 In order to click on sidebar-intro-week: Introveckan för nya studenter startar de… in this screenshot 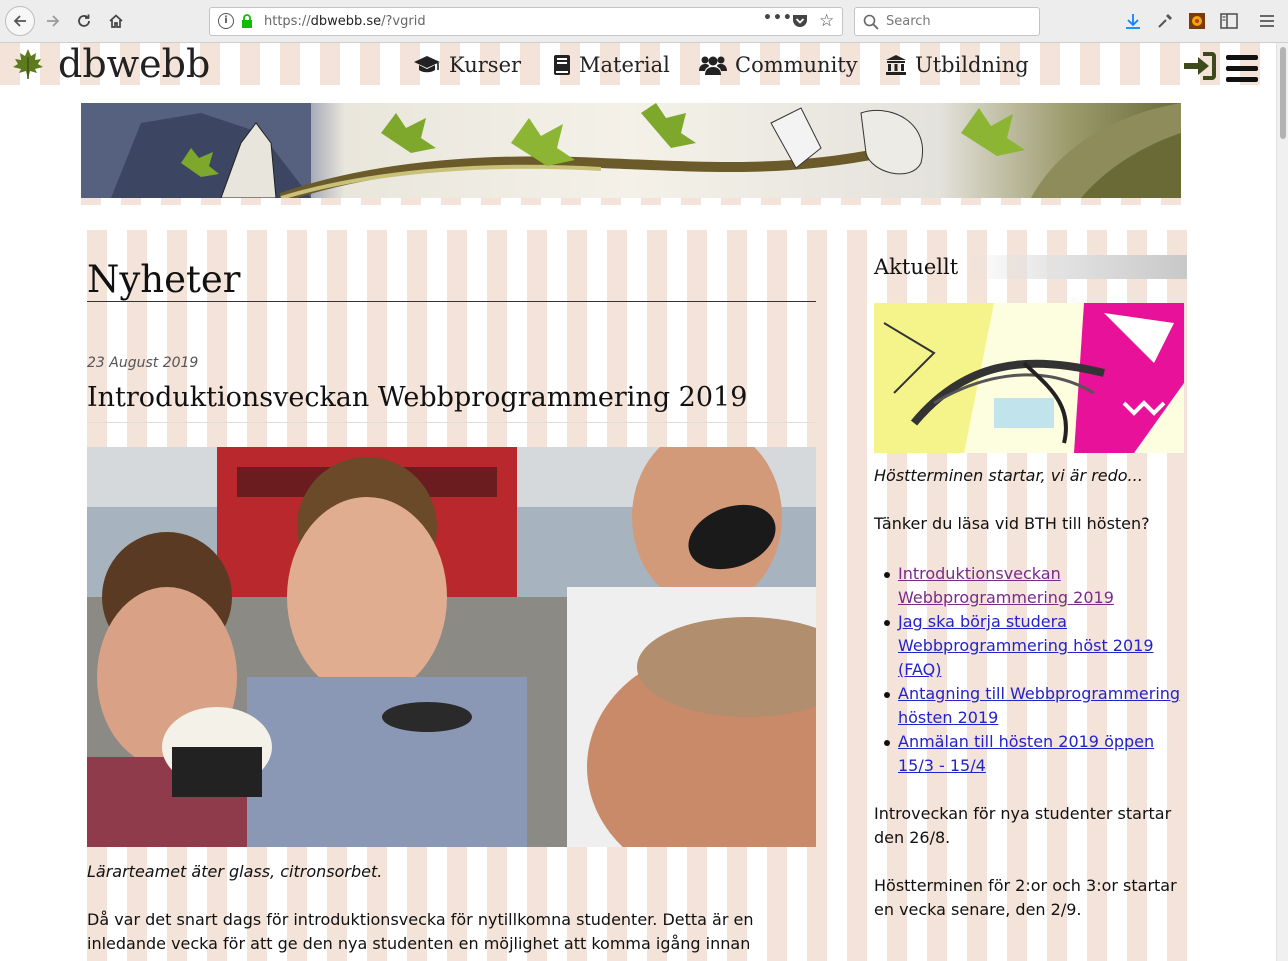, I will do `click(1023, 825)`.